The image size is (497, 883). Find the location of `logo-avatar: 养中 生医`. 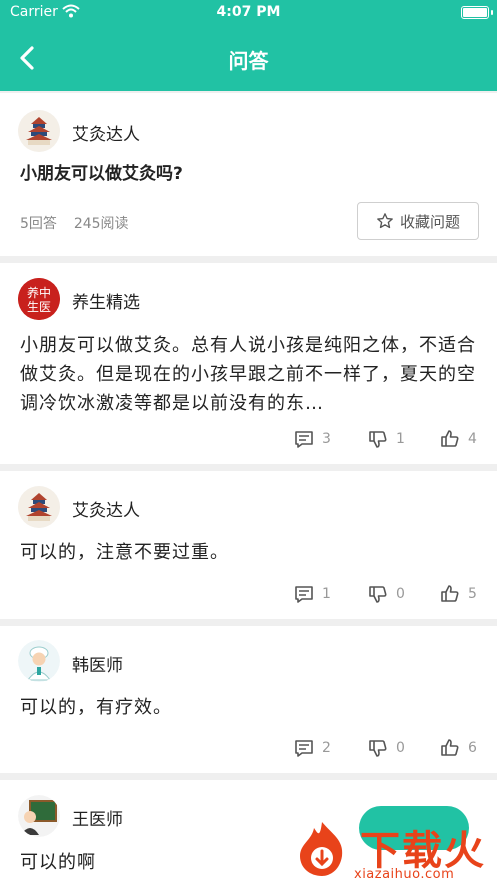

logo-avatar: 养中 生医 is located at coordinates (39, 299).